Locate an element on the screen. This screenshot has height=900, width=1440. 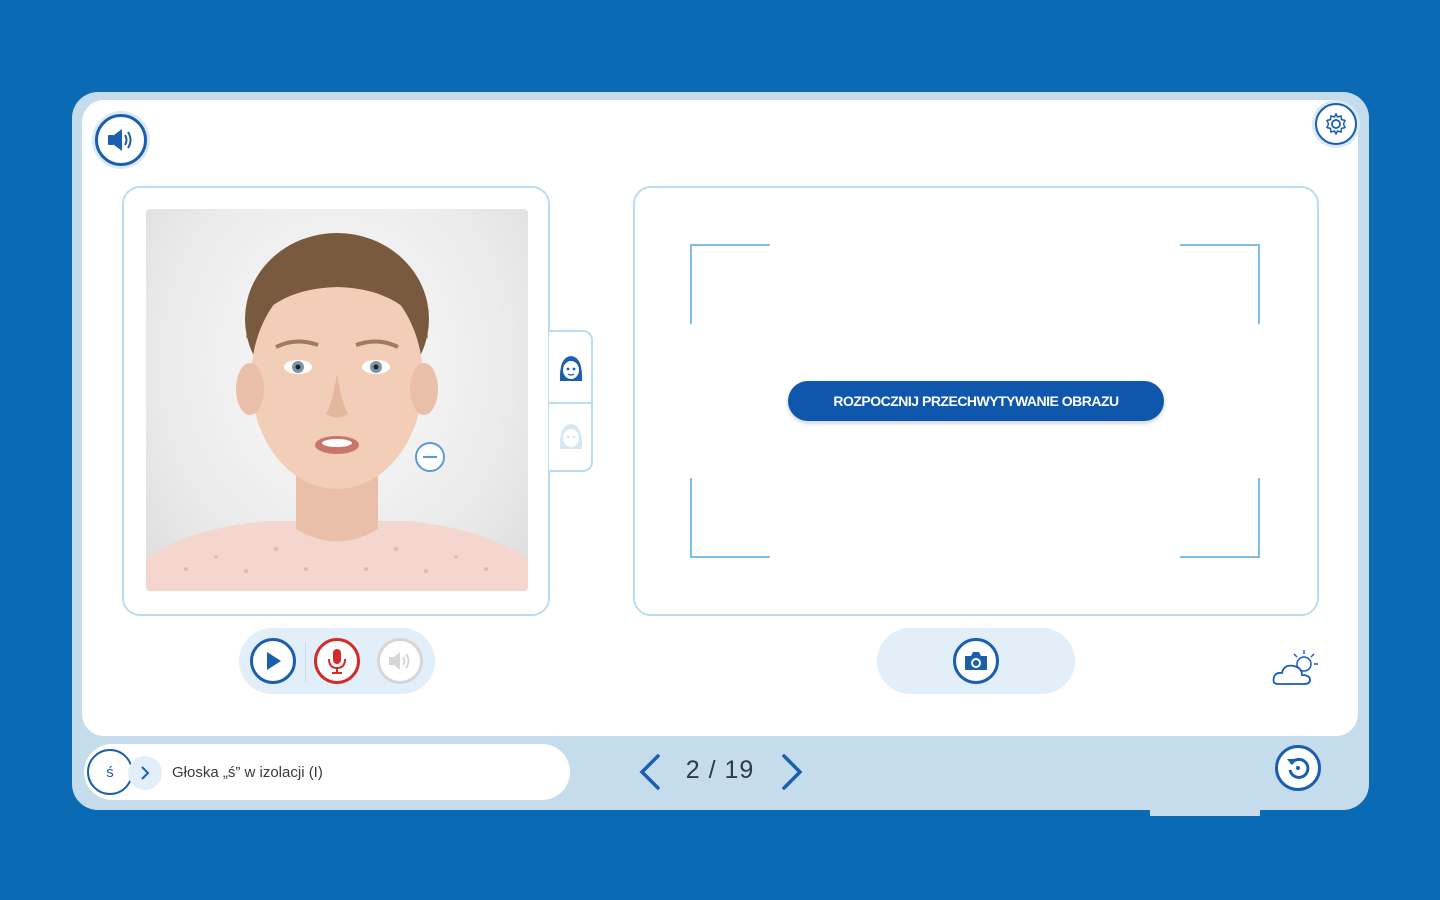
playback-recording-button is located at coordinates (400, 661).